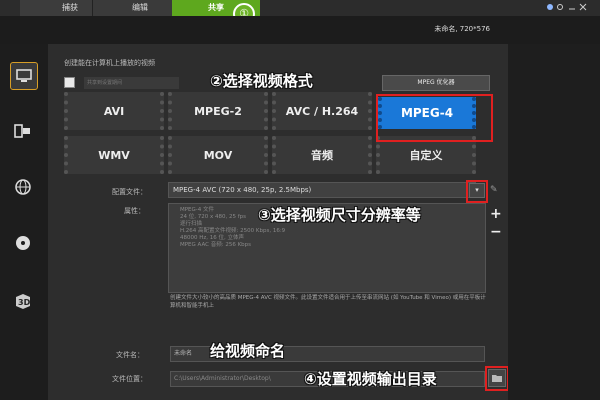  I want to click on profile-label: 配置文件：, so click(129, 192).